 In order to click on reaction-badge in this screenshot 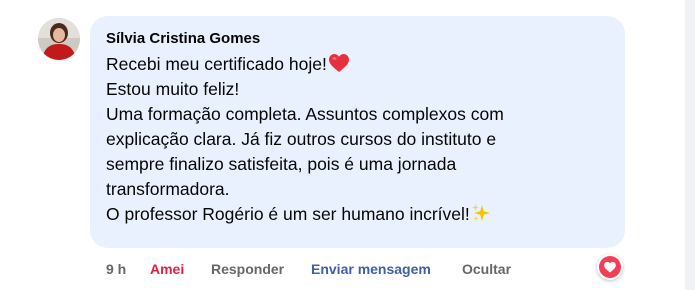, I will do `click(610, 267)`.